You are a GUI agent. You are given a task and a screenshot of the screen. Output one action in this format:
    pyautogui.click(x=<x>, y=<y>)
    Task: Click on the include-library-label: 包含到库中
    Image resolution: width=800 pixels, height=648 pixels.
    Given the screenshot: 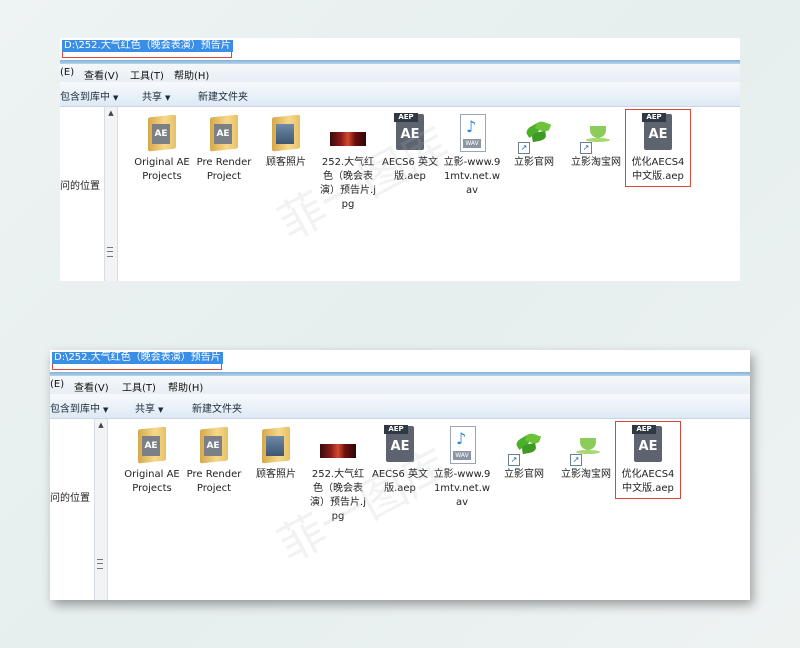 What is the action you would take?
    pyautogui.click(x=85, y=97)
    